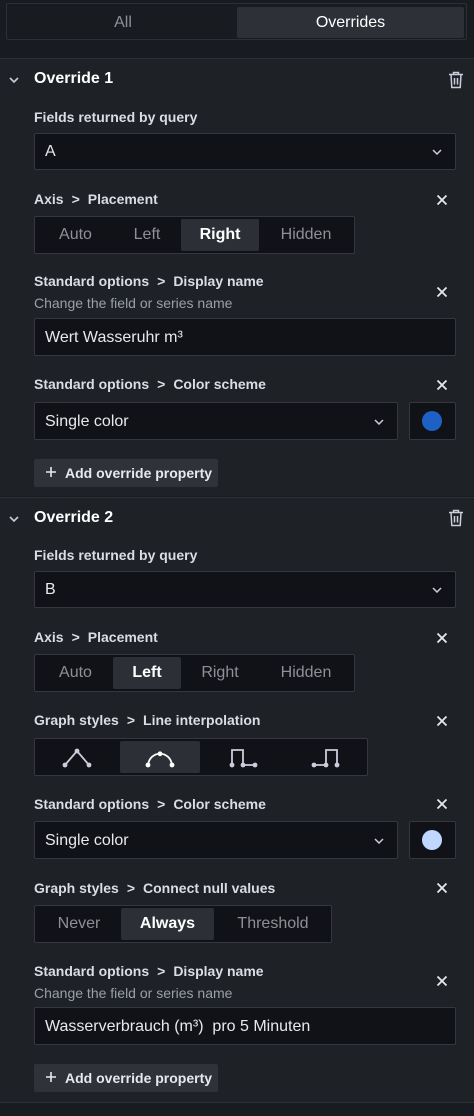  I want to click on option-always: Always, so click(167, 924).